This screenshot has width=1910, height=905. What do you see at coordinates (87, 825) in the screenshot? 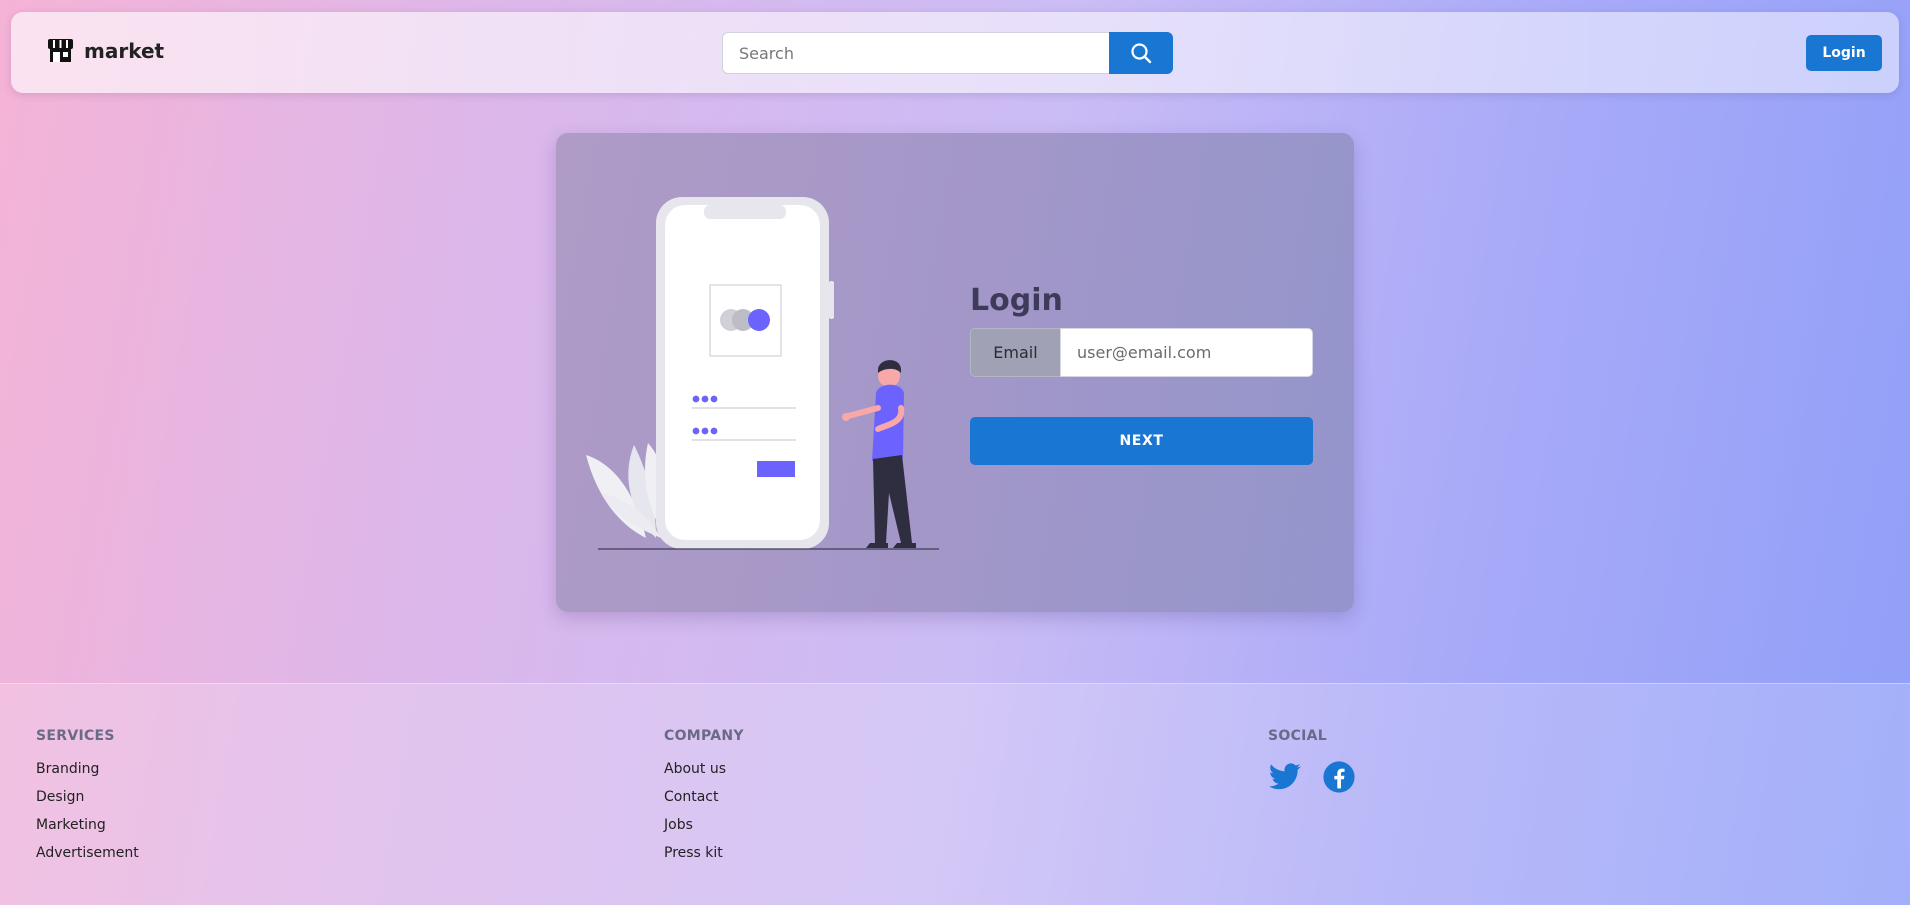
I see `footer-link-marketing: Marketing` at bounding box center [87, 825].